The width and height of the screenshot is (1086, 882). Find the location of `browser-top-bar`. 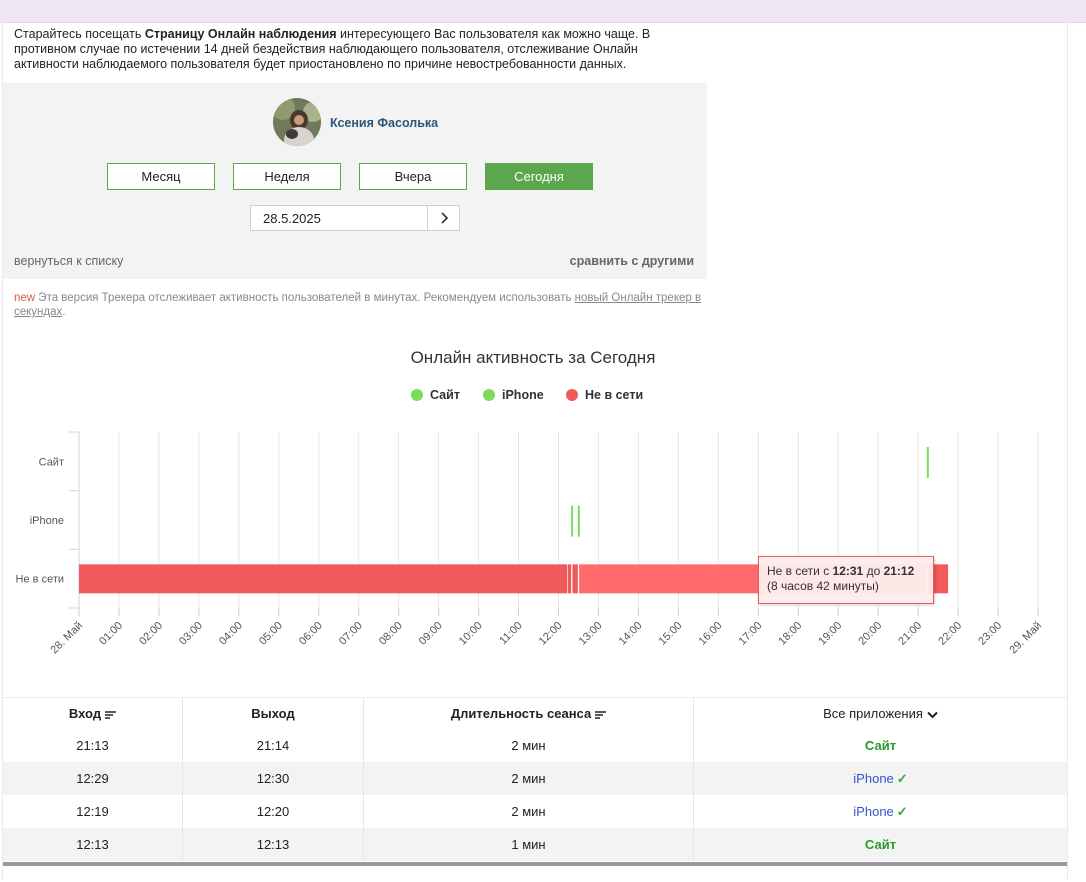

browser-top-bar is located at coordinates (543, 11).